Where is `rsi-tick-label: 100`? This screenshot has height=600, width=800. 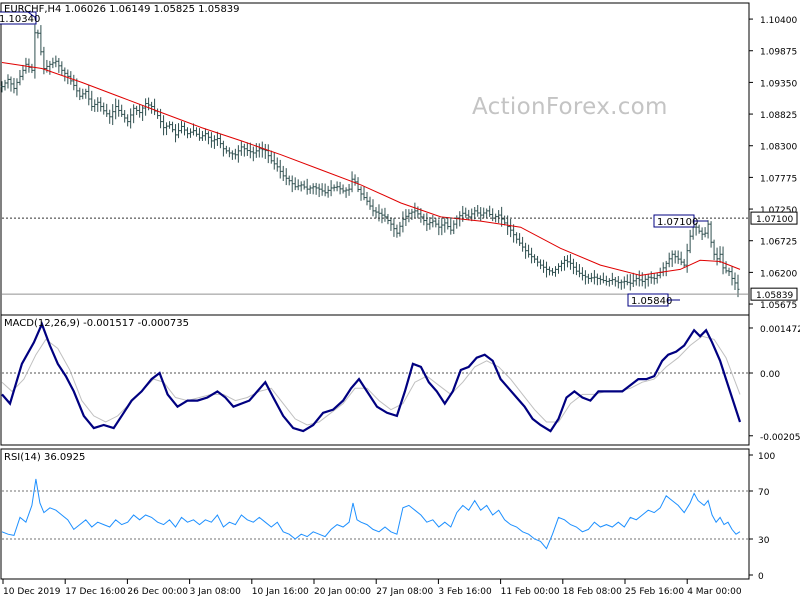 rsi-tick-label: 100 is located at coordinates (766, 457).